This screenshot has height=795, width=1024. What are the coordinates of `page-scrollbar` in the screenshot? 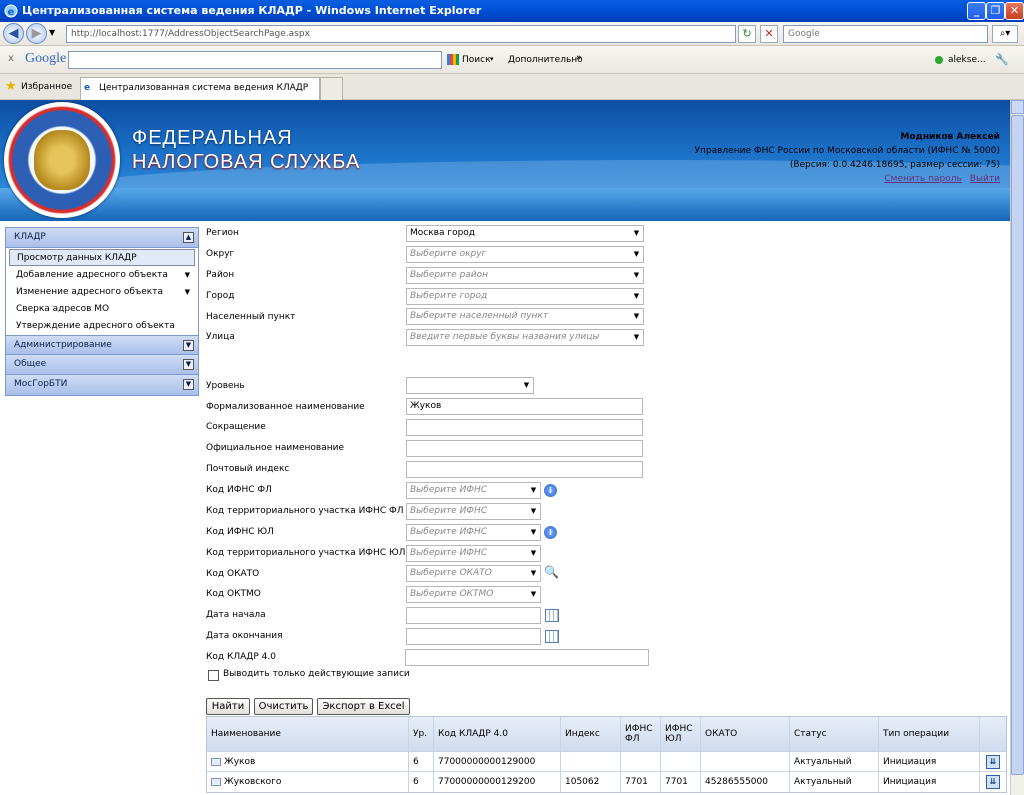 It's located at (1017, 447).